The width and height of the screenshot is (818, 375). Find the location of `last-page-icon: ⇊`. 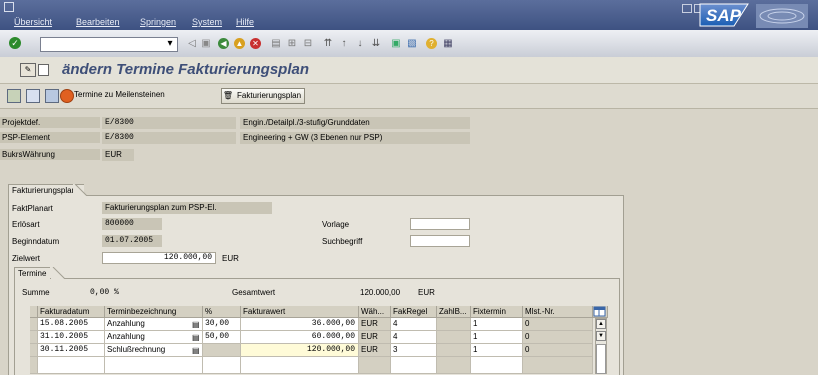

last-page-icon: ⇊ is located at coordinates (376, 44).